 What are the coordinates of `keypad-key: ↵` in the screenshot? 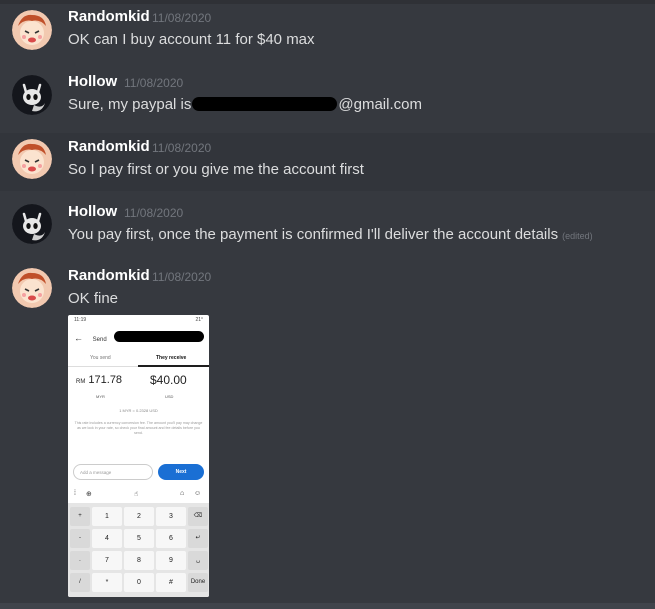 It's located at (198, 538).